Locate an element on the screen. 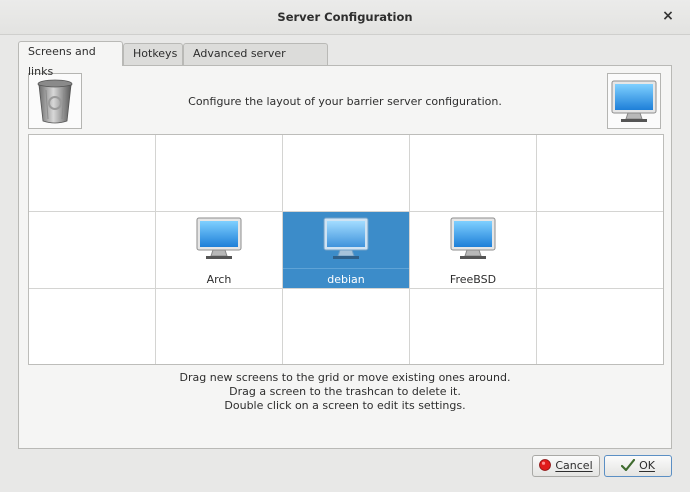  screen-name-label: Arch is located at coordinates (219, 279).